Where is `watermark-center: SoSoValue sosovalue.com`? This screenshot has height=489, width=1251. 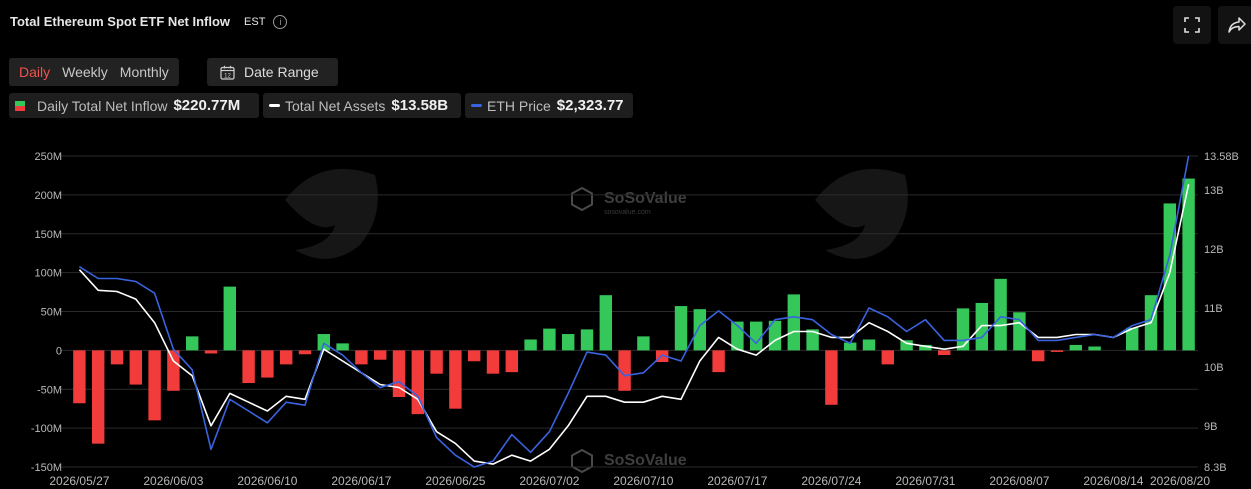 watermark-center: SoSoValue sosovalue.com is located at coordinates (629, 201).